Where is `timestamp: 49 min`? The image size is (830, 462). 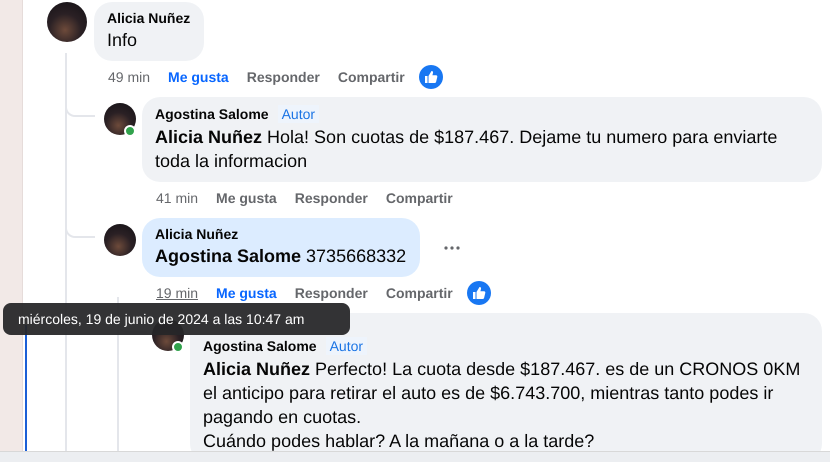
timestamp: 49 min is located at coordinates (129, 77).